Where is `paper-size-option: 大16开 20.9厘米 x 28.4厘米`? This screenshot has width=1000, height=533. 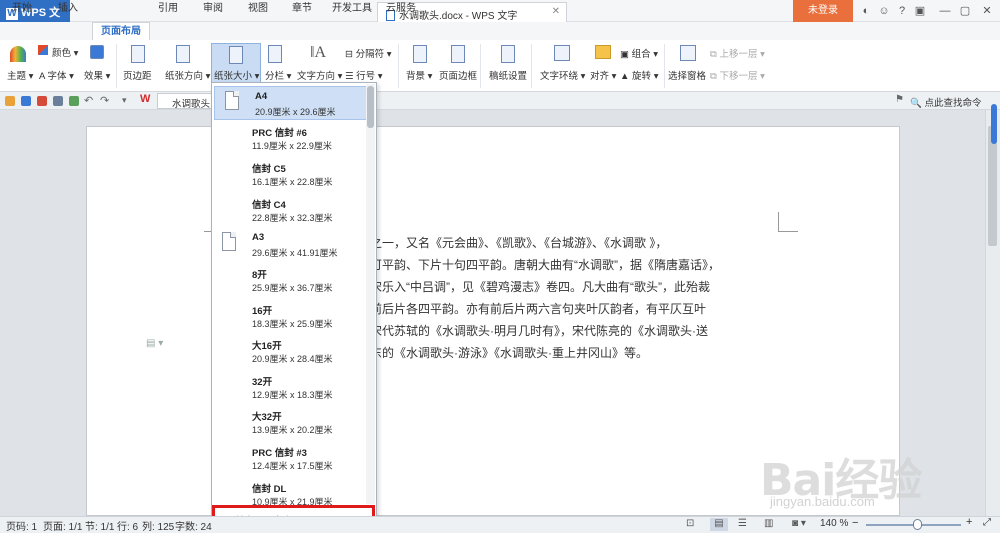 paper-size-option: 大16开 20.9厘米 x 28.4厘米 is located at coordinates (289, 354).